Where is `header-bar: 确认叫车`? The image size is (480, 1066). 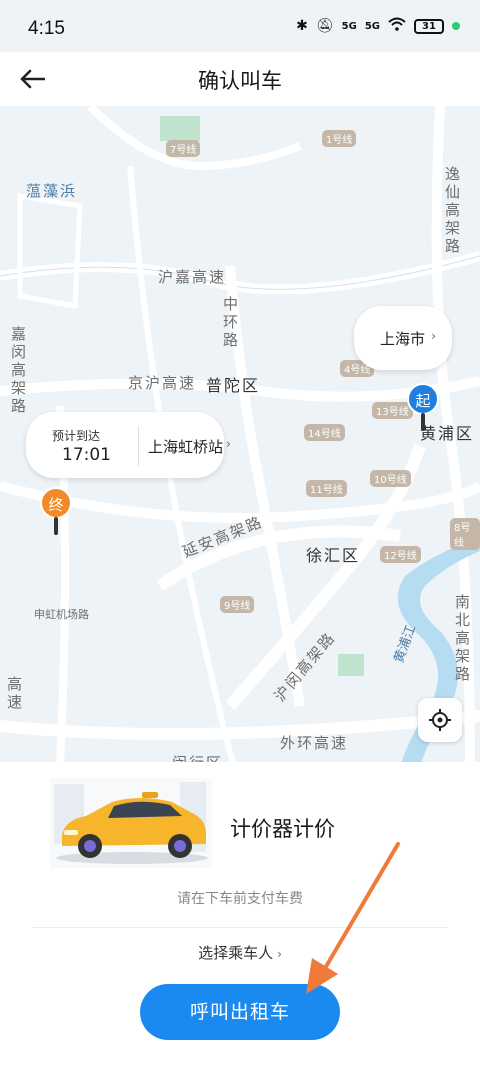 header-bar: 确认叫车 is located at coordinates (240, 79).